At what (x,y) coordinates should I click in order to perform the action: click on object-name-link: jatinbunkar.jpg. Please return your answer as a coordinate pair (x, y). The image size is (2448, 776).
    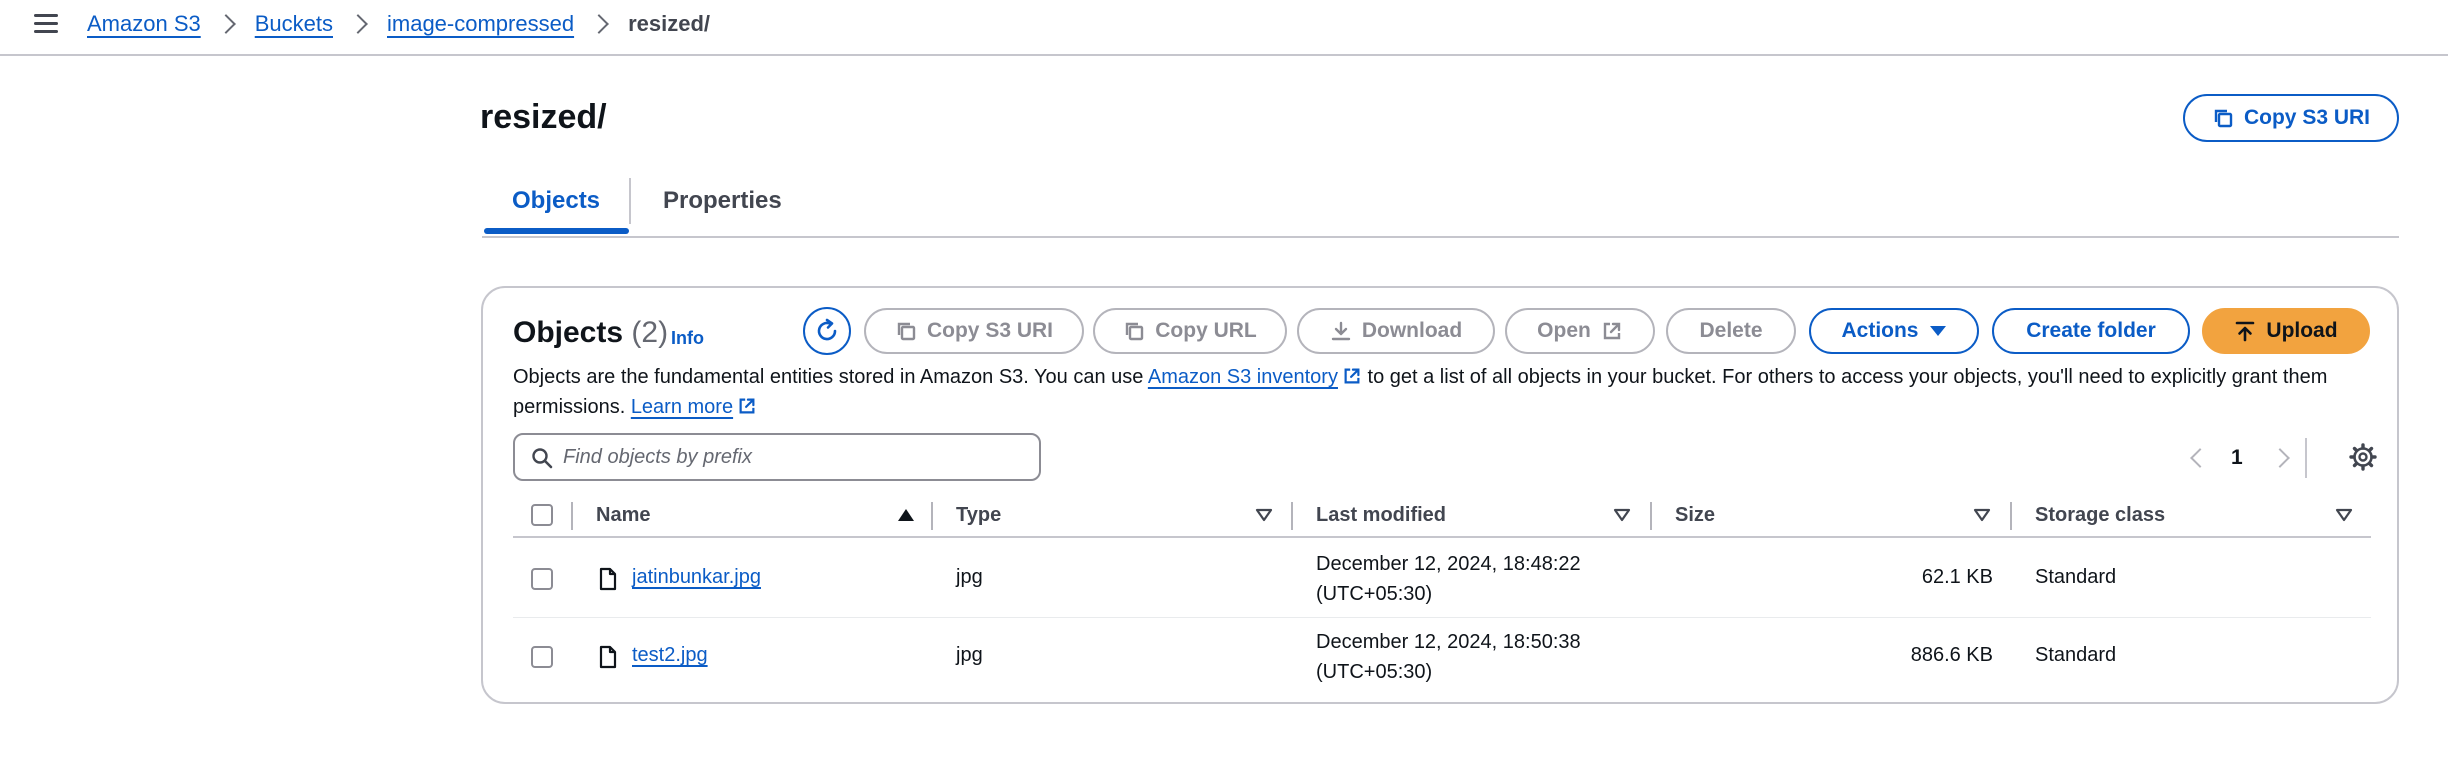
    Looking at the image, I should click on (696, 577).